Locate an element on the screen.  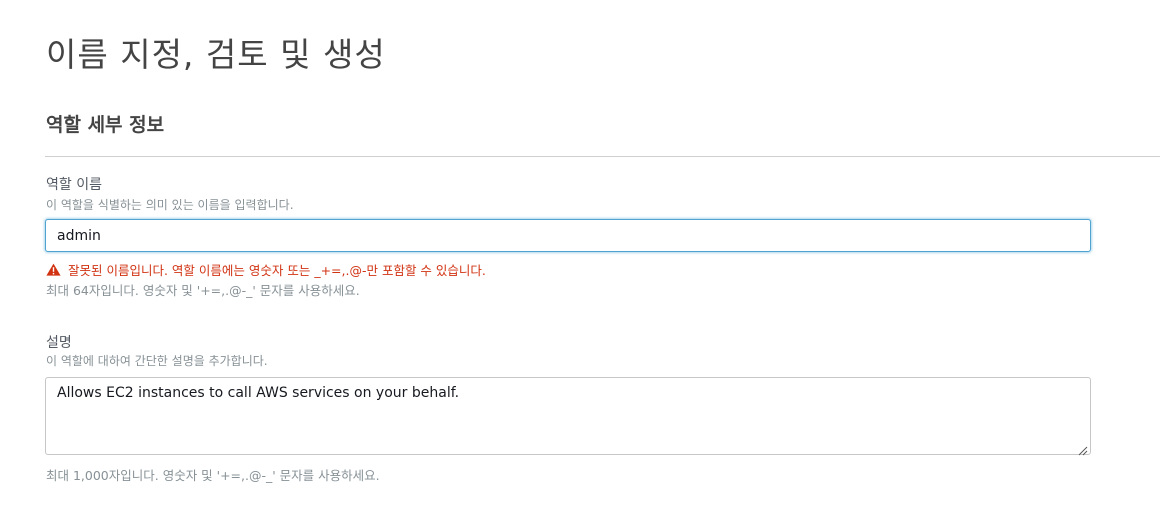
page-title: 이름 지정, 검토 및 생성 is located at coordinates (216, 54).